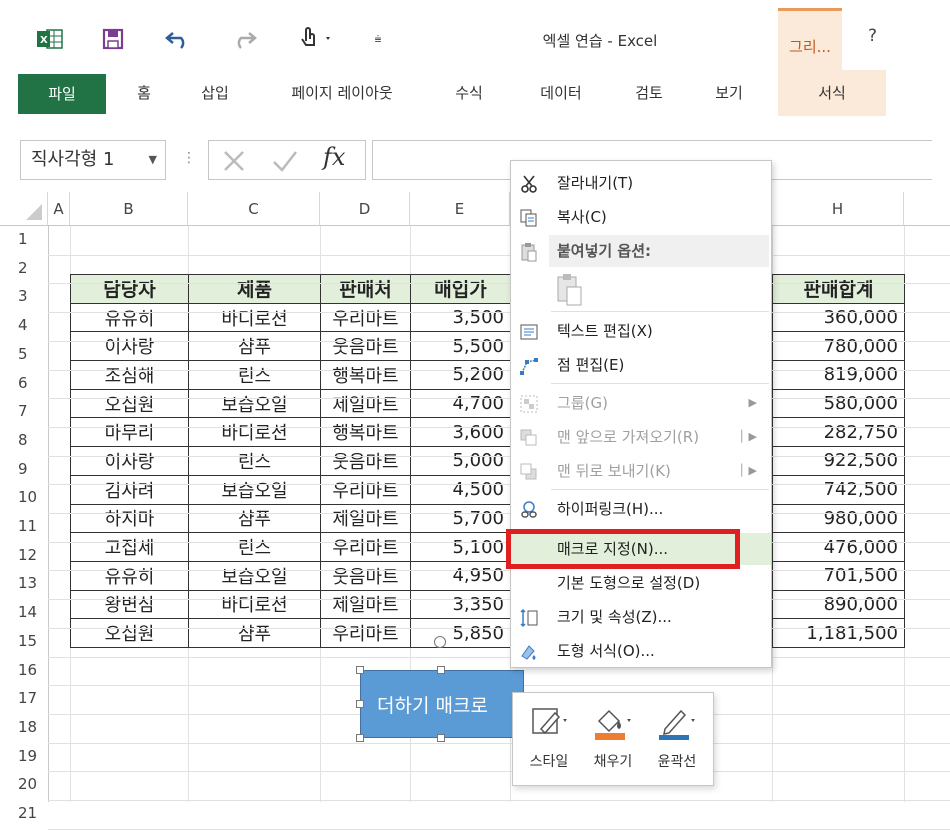  What do you see at coordinates (365, 375) in the screenshot?
I see `table-cell: 행복마트` at bounding box center [365, 375].